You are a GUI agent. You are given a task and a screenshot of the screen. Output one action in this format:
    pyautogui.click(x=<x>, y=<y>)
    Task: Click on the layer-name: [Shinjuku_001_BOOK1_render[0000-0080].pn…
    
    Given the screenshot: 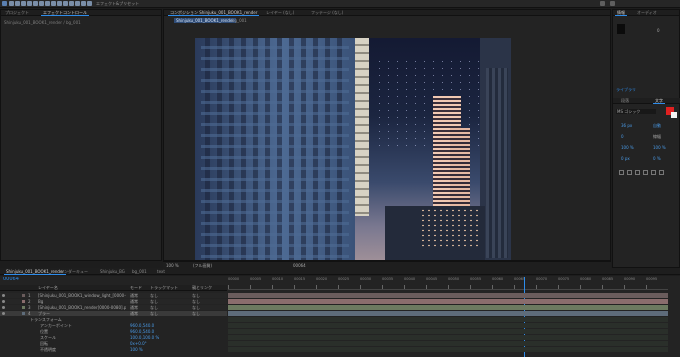 What is the action you would take?
    pyautogui.click(x=82, y=307)
    